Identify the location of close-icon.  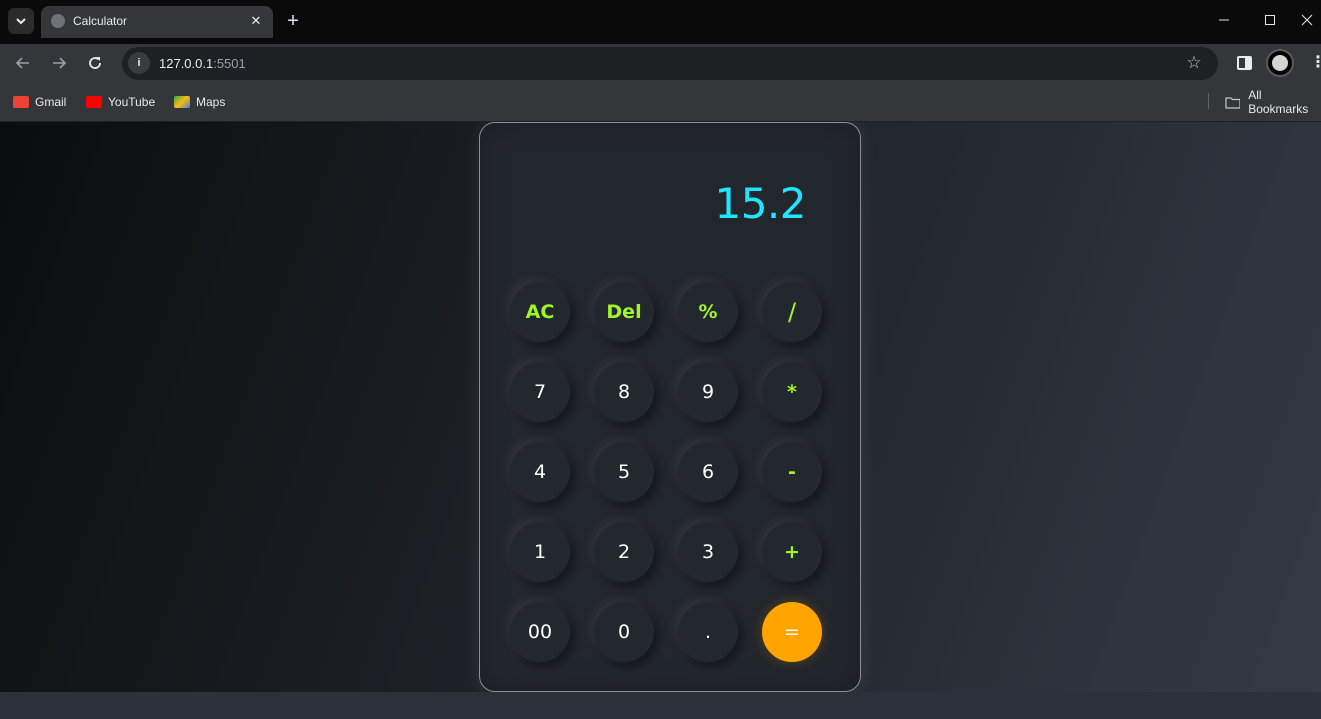
(1307, 20).